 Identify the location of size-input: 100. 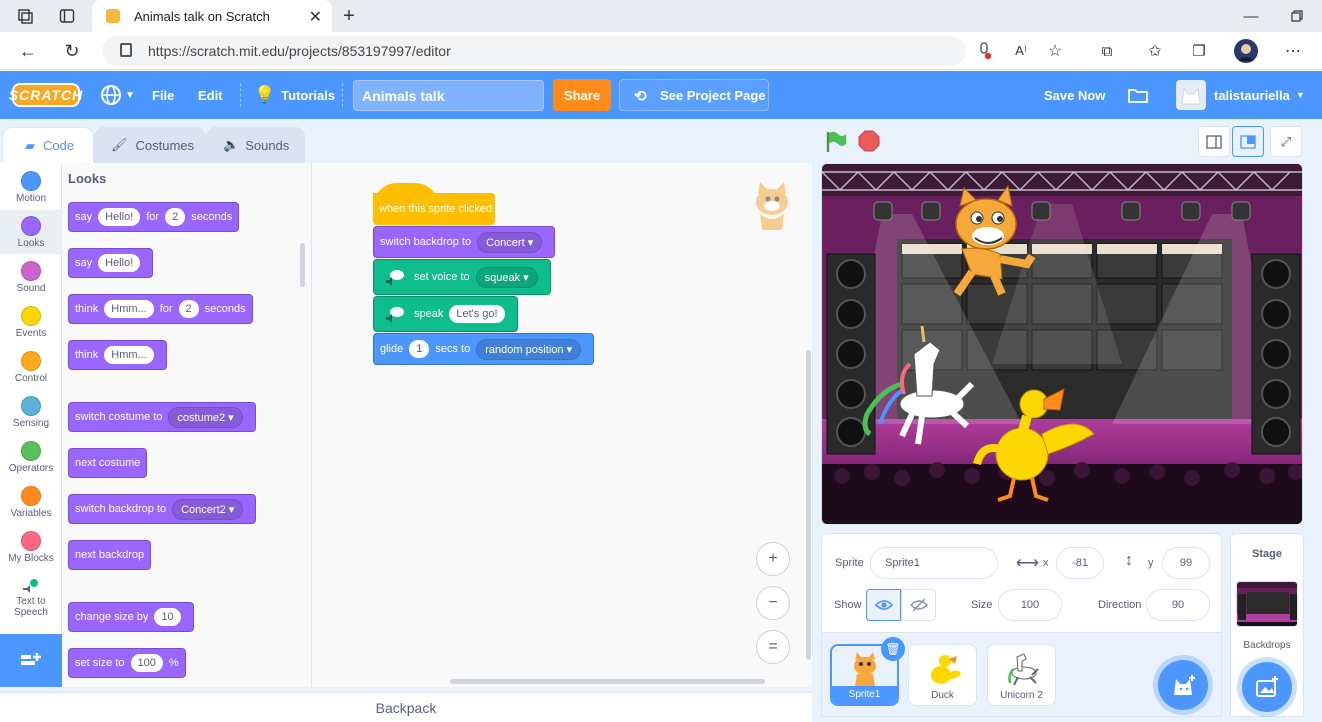
(1030, 605).